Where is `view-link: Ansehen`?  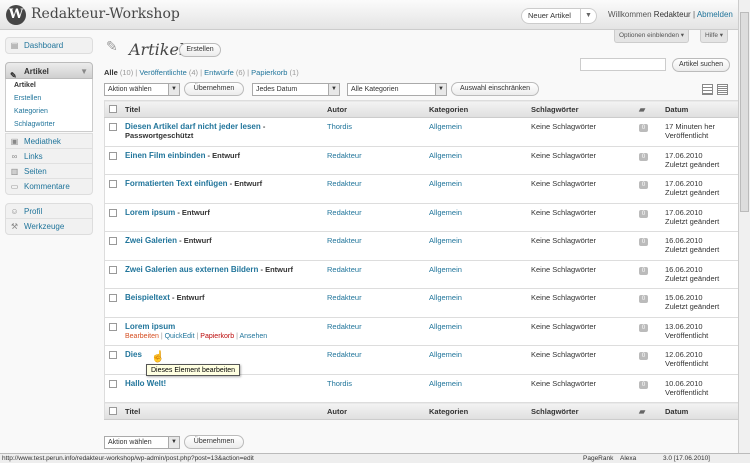 view-link: Ansehen is located at coordinates (254, 336).